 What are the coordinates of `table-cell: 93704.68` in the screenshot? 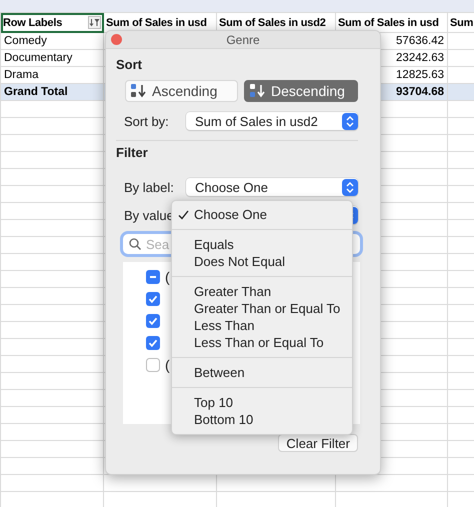 It's located at (420, 92).